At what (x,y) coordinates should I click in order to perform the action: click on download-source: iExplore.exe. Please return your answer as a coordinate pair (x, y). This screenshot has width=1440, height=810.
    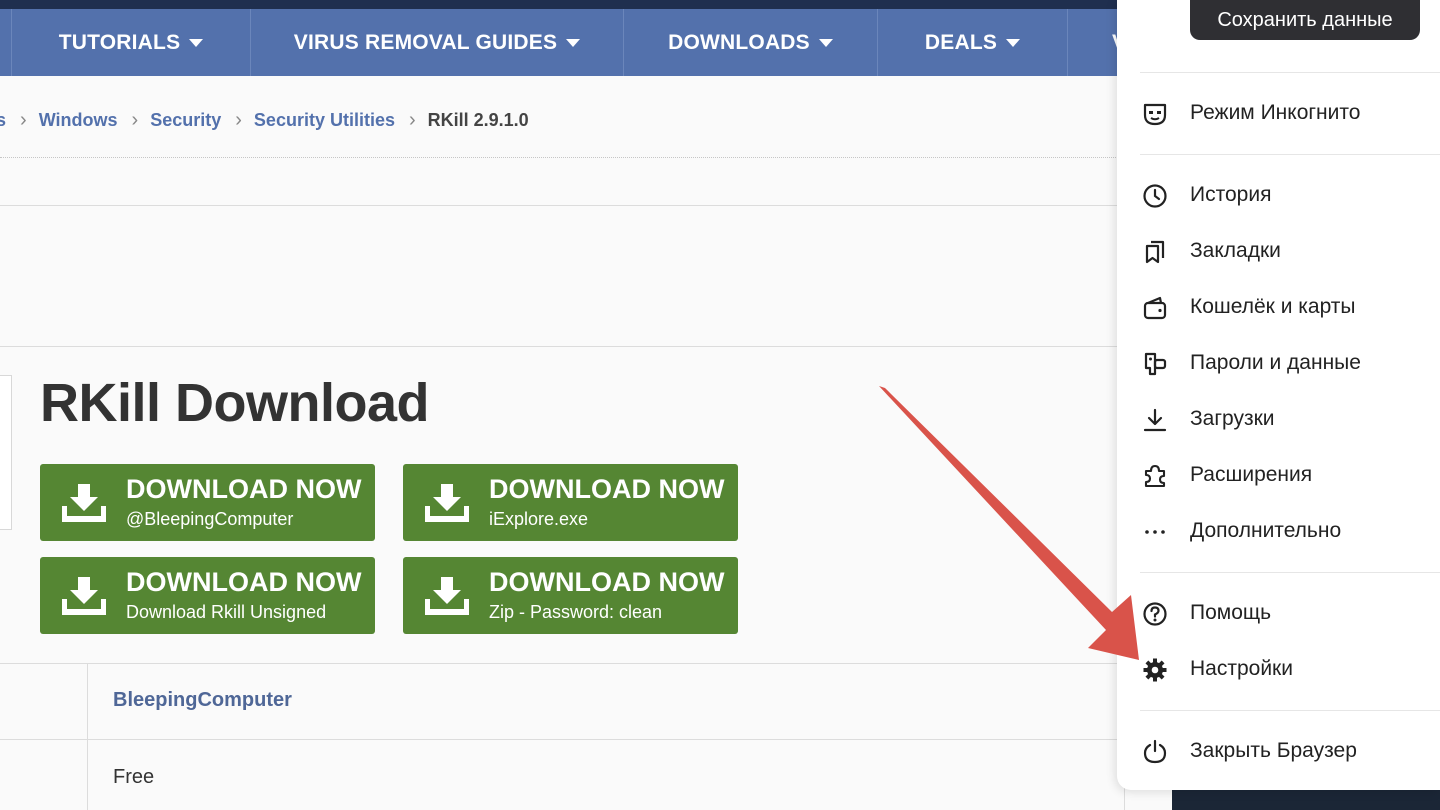
    Looking at the image, I should click on (539, 519).